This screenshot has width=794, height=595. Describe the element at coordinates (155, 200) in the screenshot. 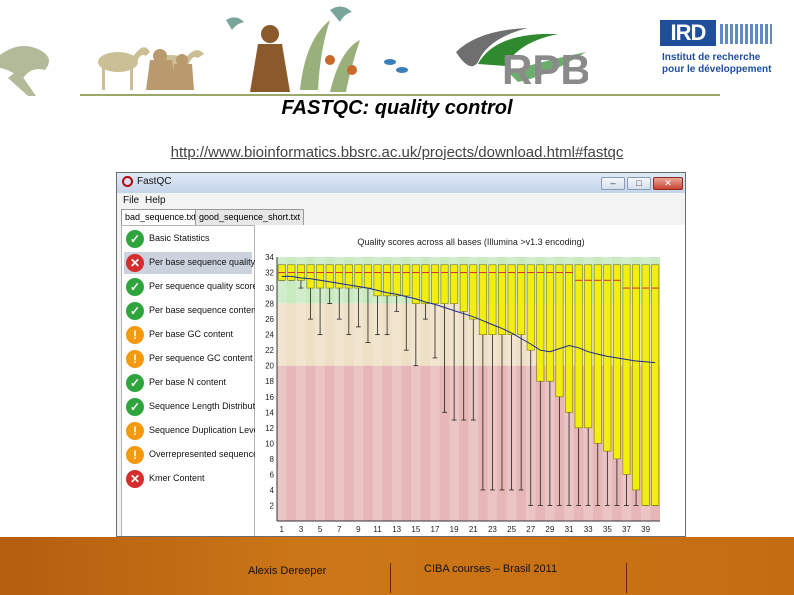

I see `menu-help: Help` at that location.